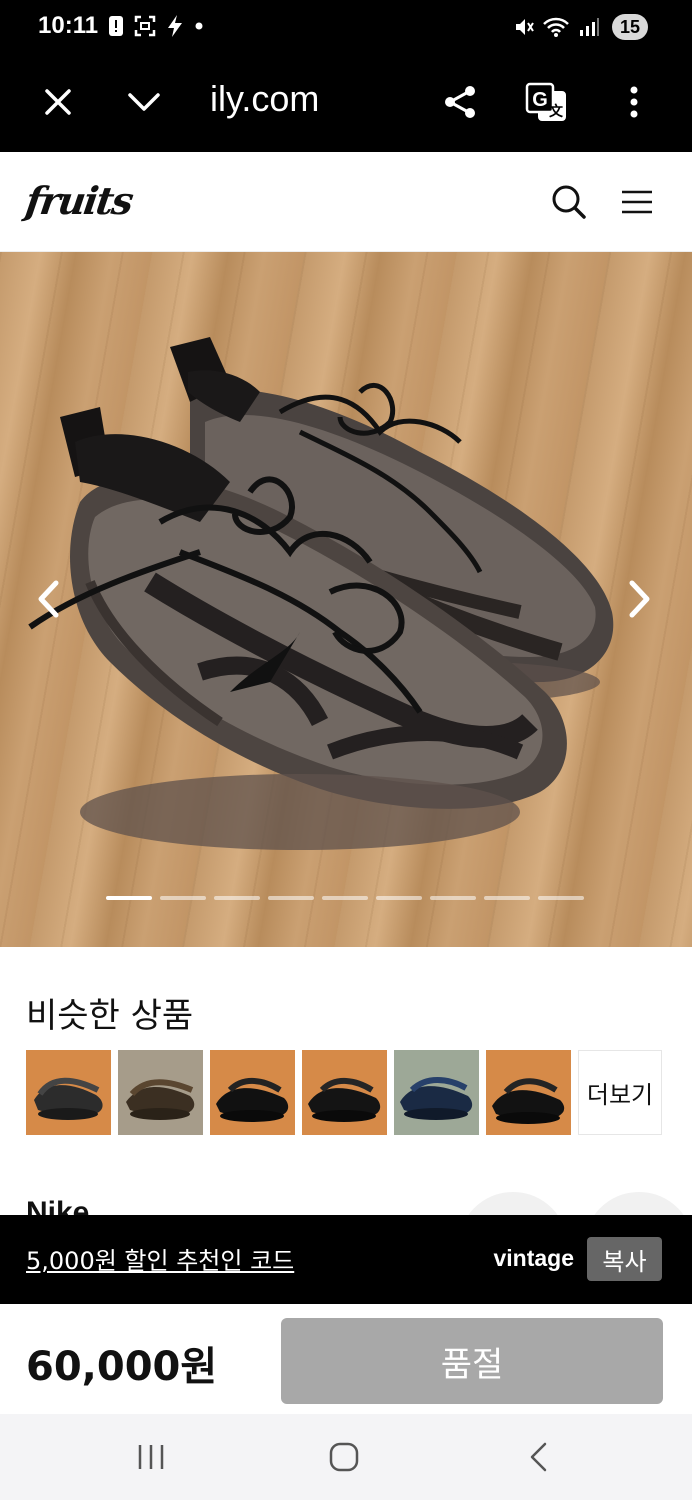 This screenshot has height=1500, width=692. What do you see at coordinates (556, 111) in the screenshot?
I see `svg-text: 文` at bounding box center [556, 111].